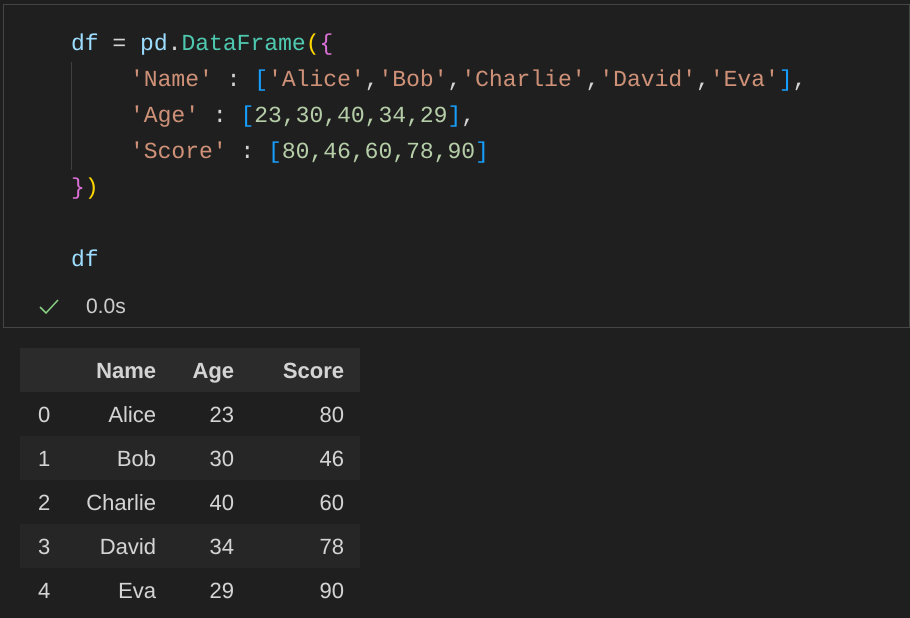  I want to click on table-cell: 80, so click(332, 414).